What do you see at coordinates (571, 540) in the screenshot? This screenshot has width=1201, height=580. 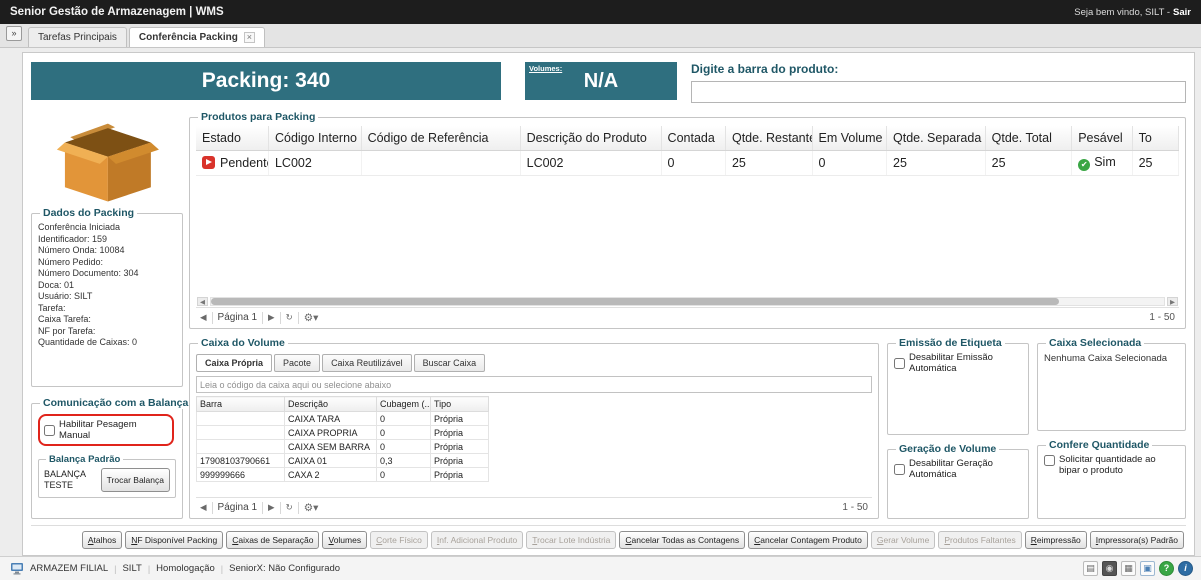 I see `trocar-lote-industria-button: Trocar Lote Indústria` at bounding box center [571, 540].